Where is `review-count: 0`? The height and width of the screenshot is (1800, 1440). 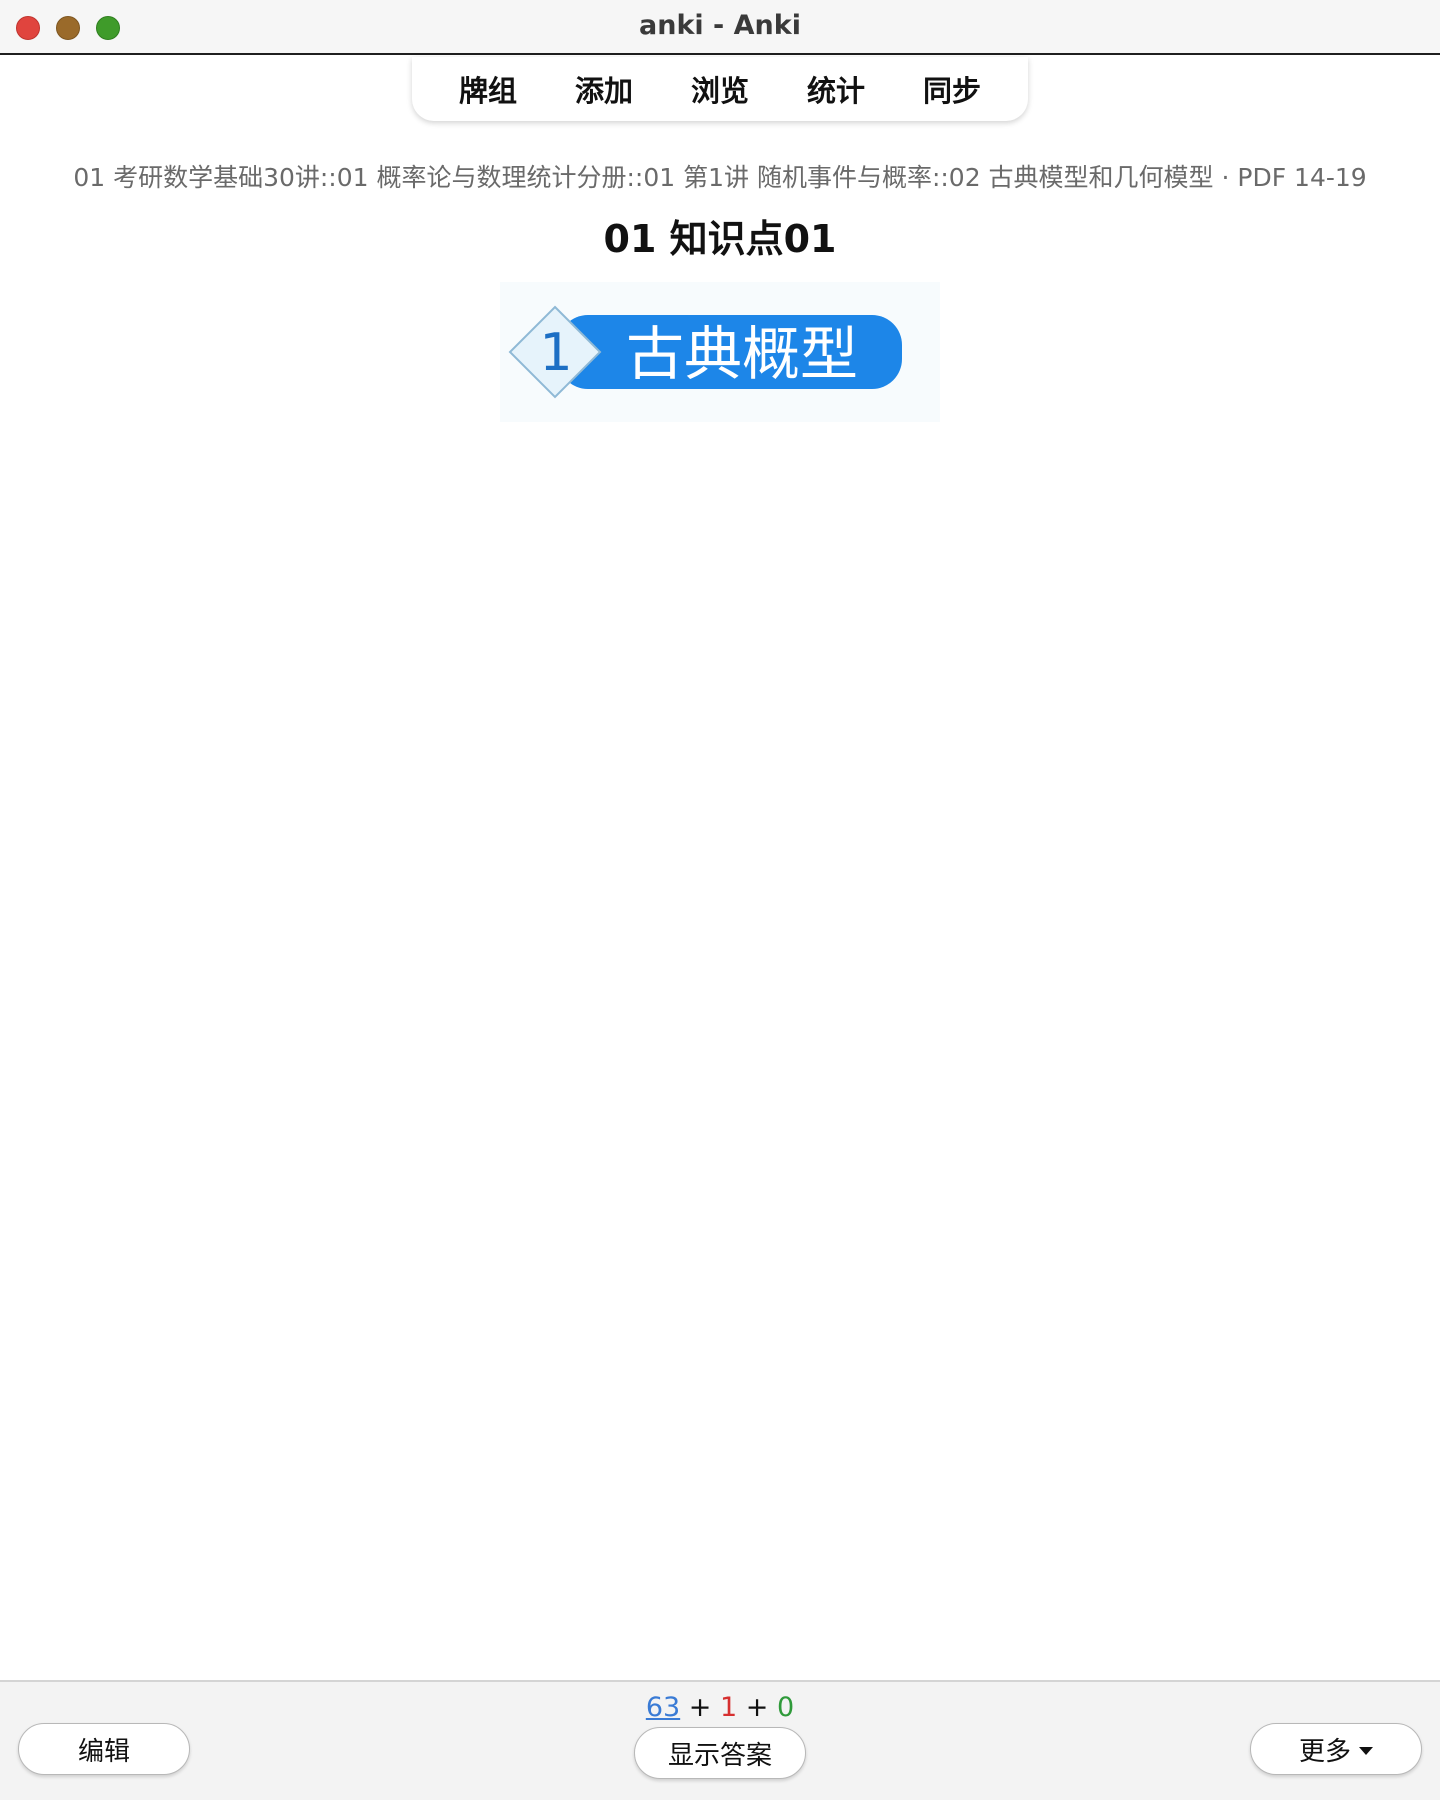 review-count: 0 is located at coordinates (785, 1707).